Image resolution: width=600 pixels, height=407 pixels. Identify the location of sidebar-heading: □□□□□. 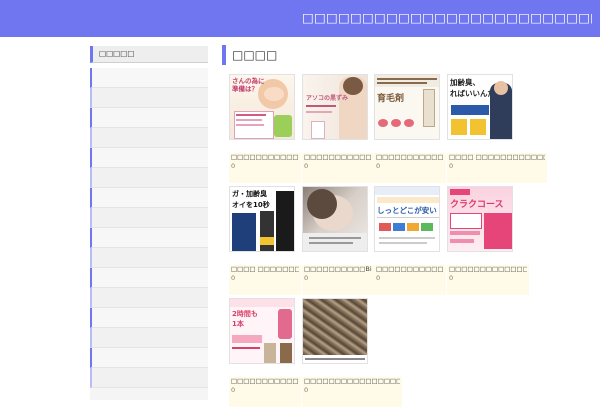
(149, 54).